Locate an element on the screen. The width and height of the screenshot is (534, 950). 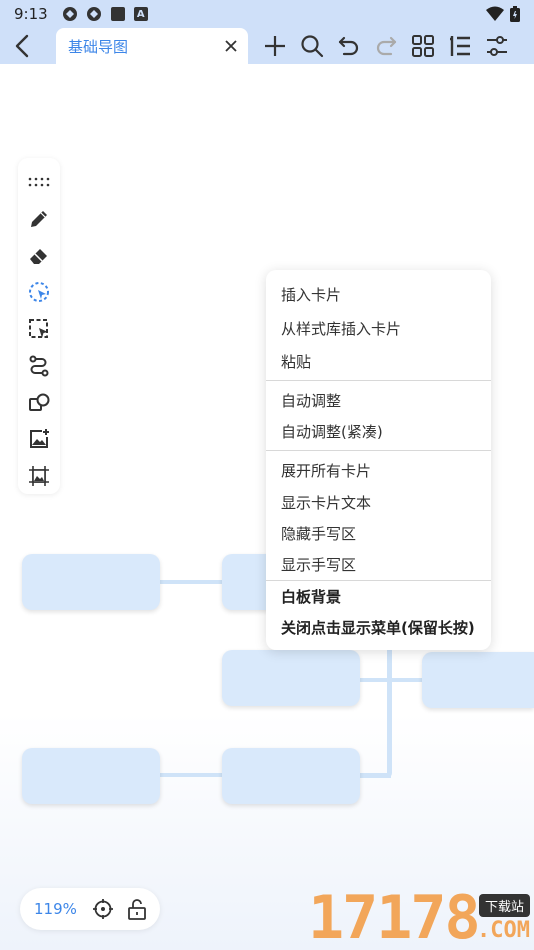
drag-handle-icon is located at coordinates (39, 182).